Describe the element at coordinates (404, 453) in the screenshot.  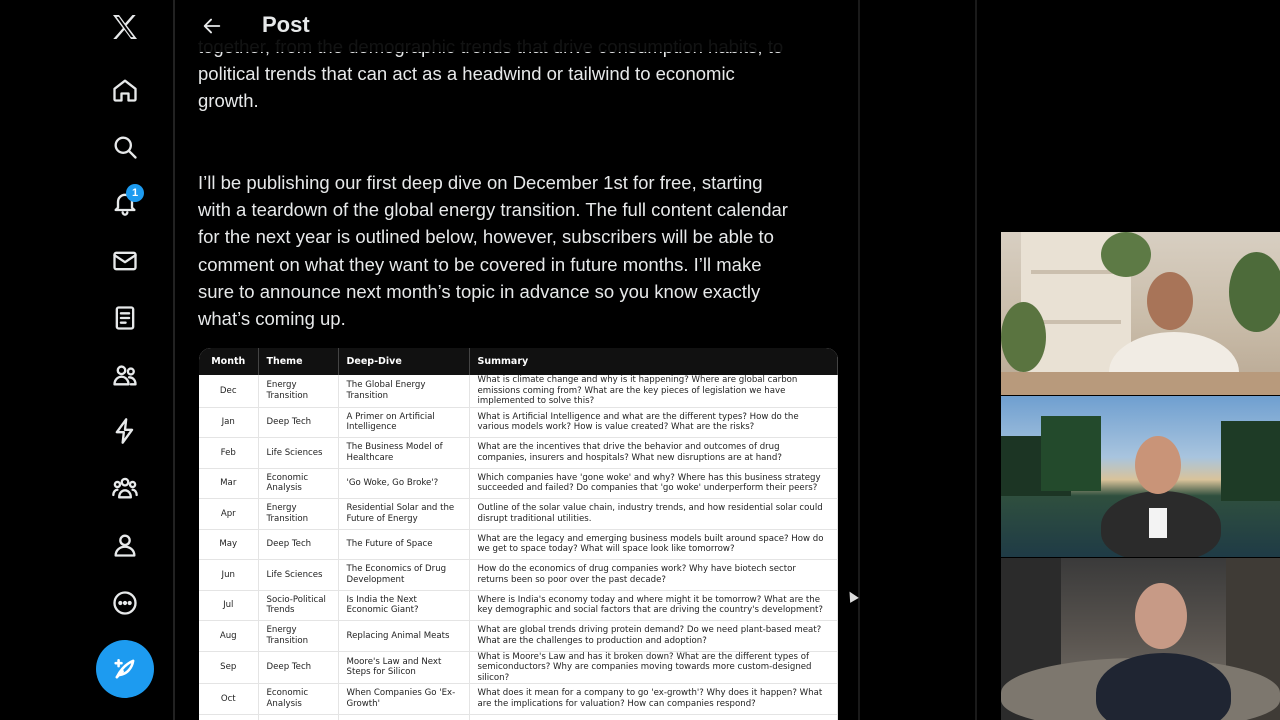
I see `deep-dive-cell: The Business Model of Healthcare` at that location.